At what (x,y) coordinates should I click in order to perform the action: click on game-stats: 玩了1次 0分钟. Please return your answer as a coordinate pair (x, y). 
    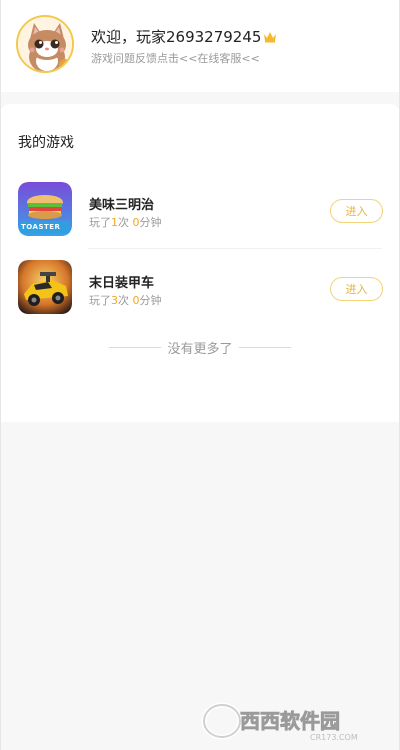
    Looking at the image, I should click on (125, 222).